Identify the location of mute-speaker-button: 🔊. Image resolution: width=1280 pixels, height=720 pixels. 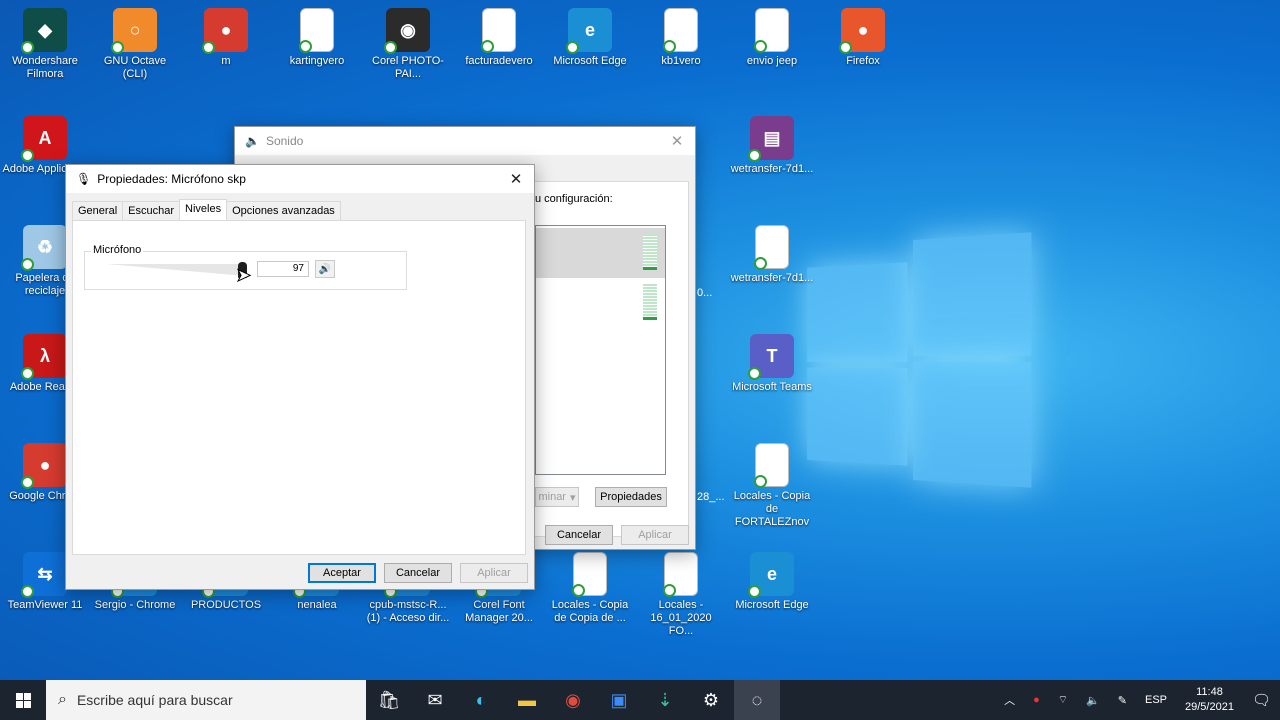
(325, 269).